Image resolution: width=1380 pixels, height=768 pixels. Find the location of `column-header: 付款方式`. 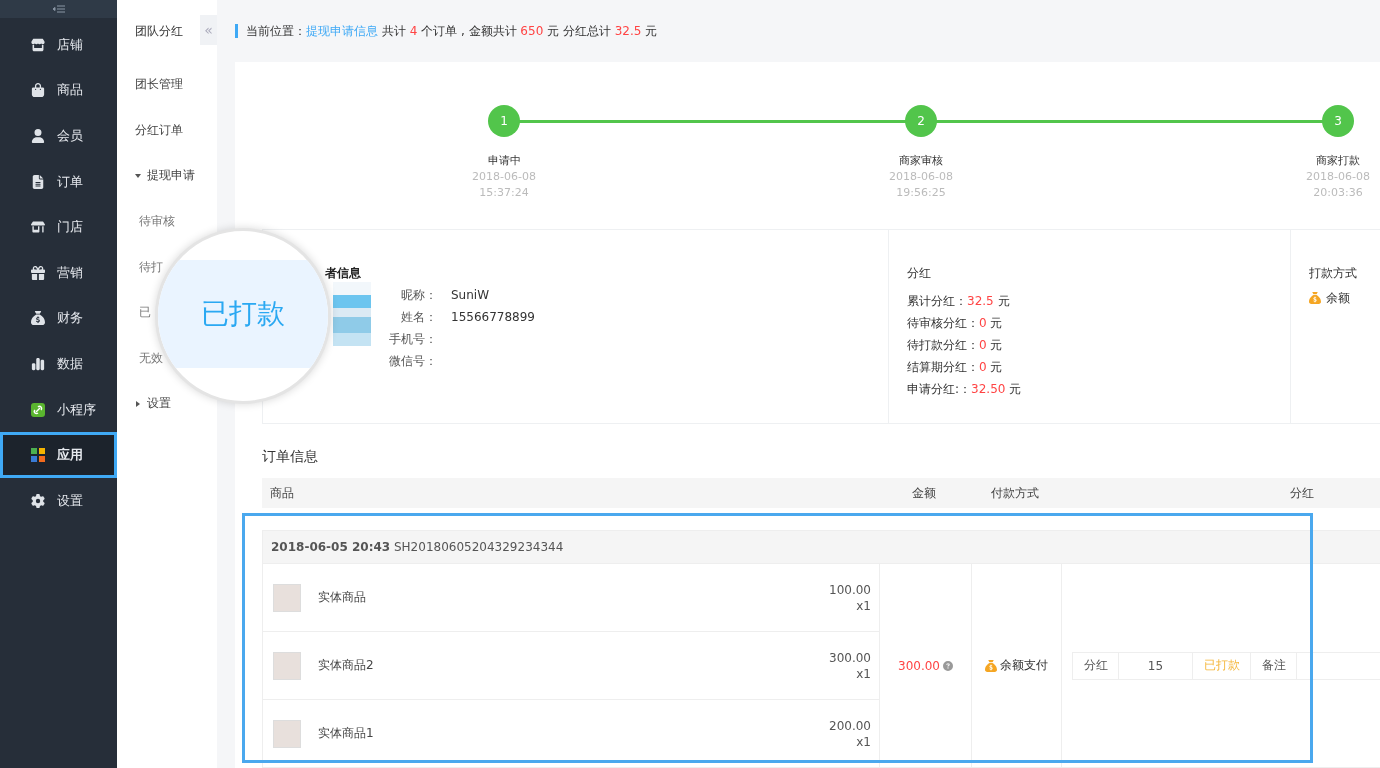

column-header: 付款方式 is located at coordinates (1015, 493).